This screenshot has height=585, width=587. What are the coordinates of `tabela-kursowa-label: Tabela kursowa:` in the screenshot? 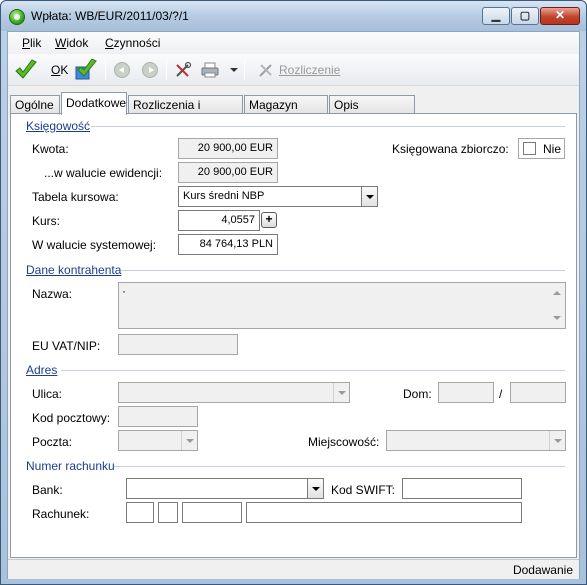 It's located at (75, 197).